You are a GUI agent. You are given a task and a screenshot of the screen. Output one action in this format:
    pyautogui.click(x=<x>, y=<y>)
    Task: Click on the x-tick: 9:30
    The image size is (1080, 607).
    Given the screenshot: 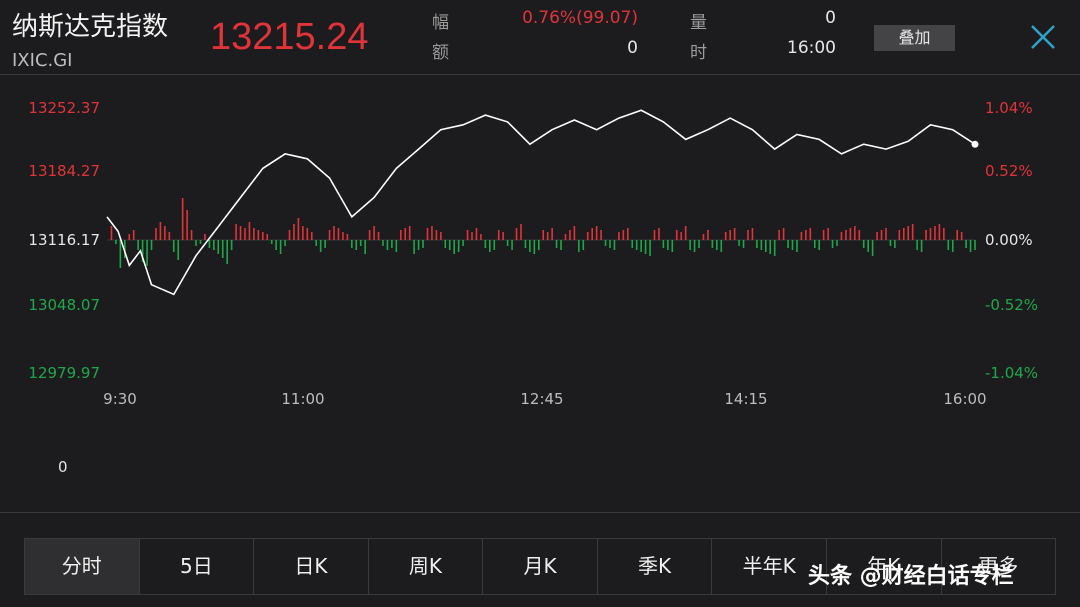 What is the action you would take?
    pyautogui.click(x=120, y=399)
    